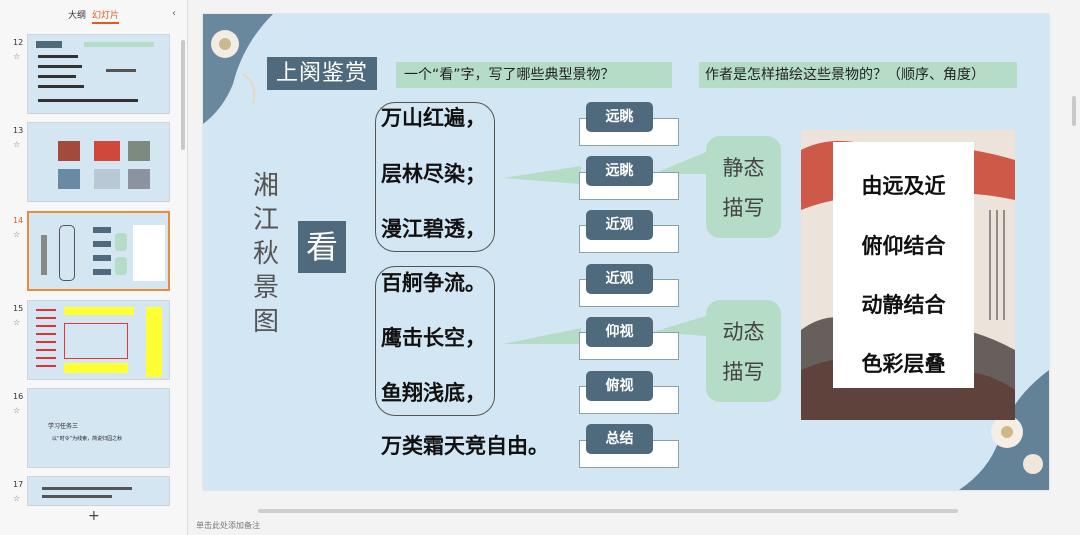 This screenshot has width=1080, height=535. Describe the element at coordinates (619, 439) in the screenshot. I see `angle-tag: 总结` at that location.